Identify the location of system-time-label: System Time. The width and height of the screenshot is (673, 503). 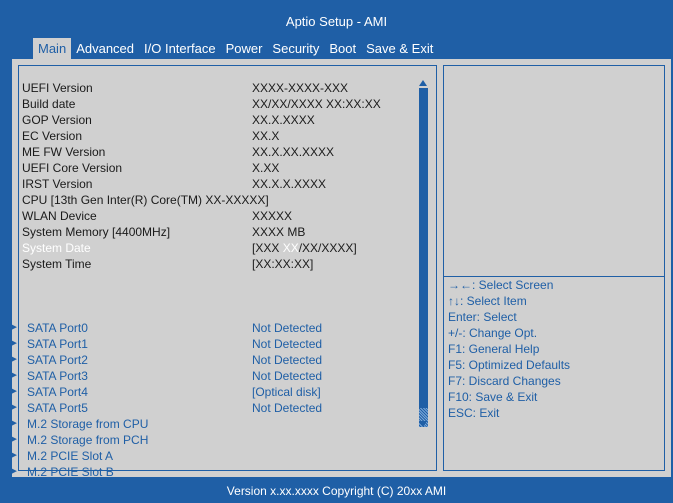
(57, 264).